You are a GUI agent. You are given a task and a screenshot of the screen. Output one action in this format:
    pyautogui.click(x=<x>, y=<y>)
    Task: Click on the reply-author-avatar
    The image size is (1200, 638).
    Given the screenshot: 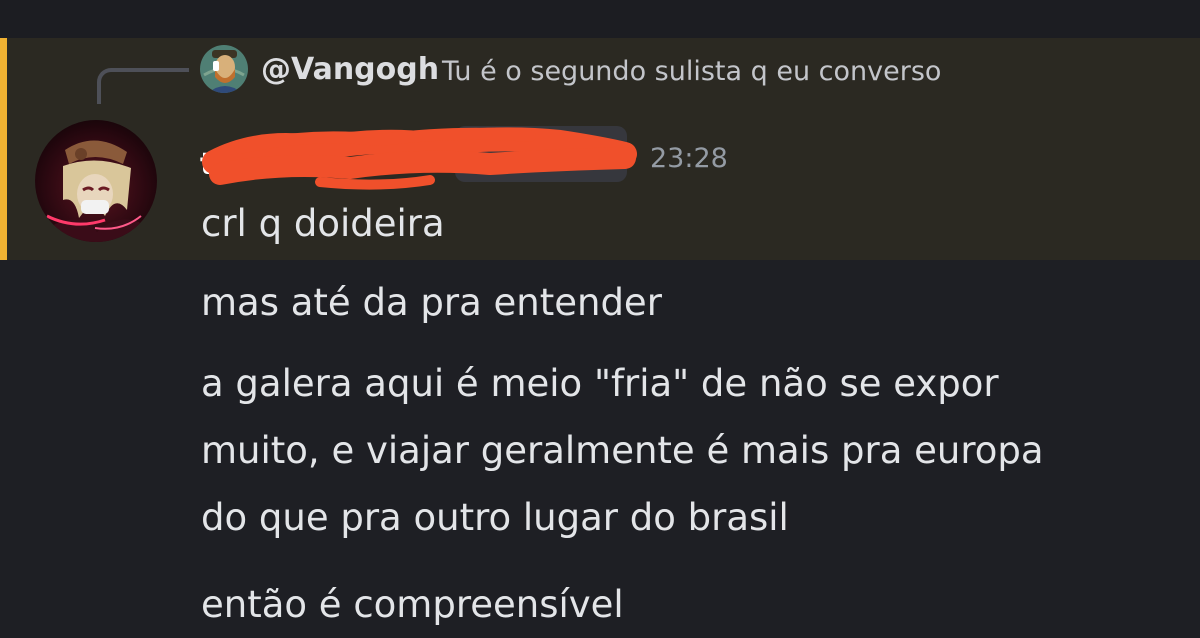 What is the action you would take?
    pyautogui.click(x=224, y=69)
    